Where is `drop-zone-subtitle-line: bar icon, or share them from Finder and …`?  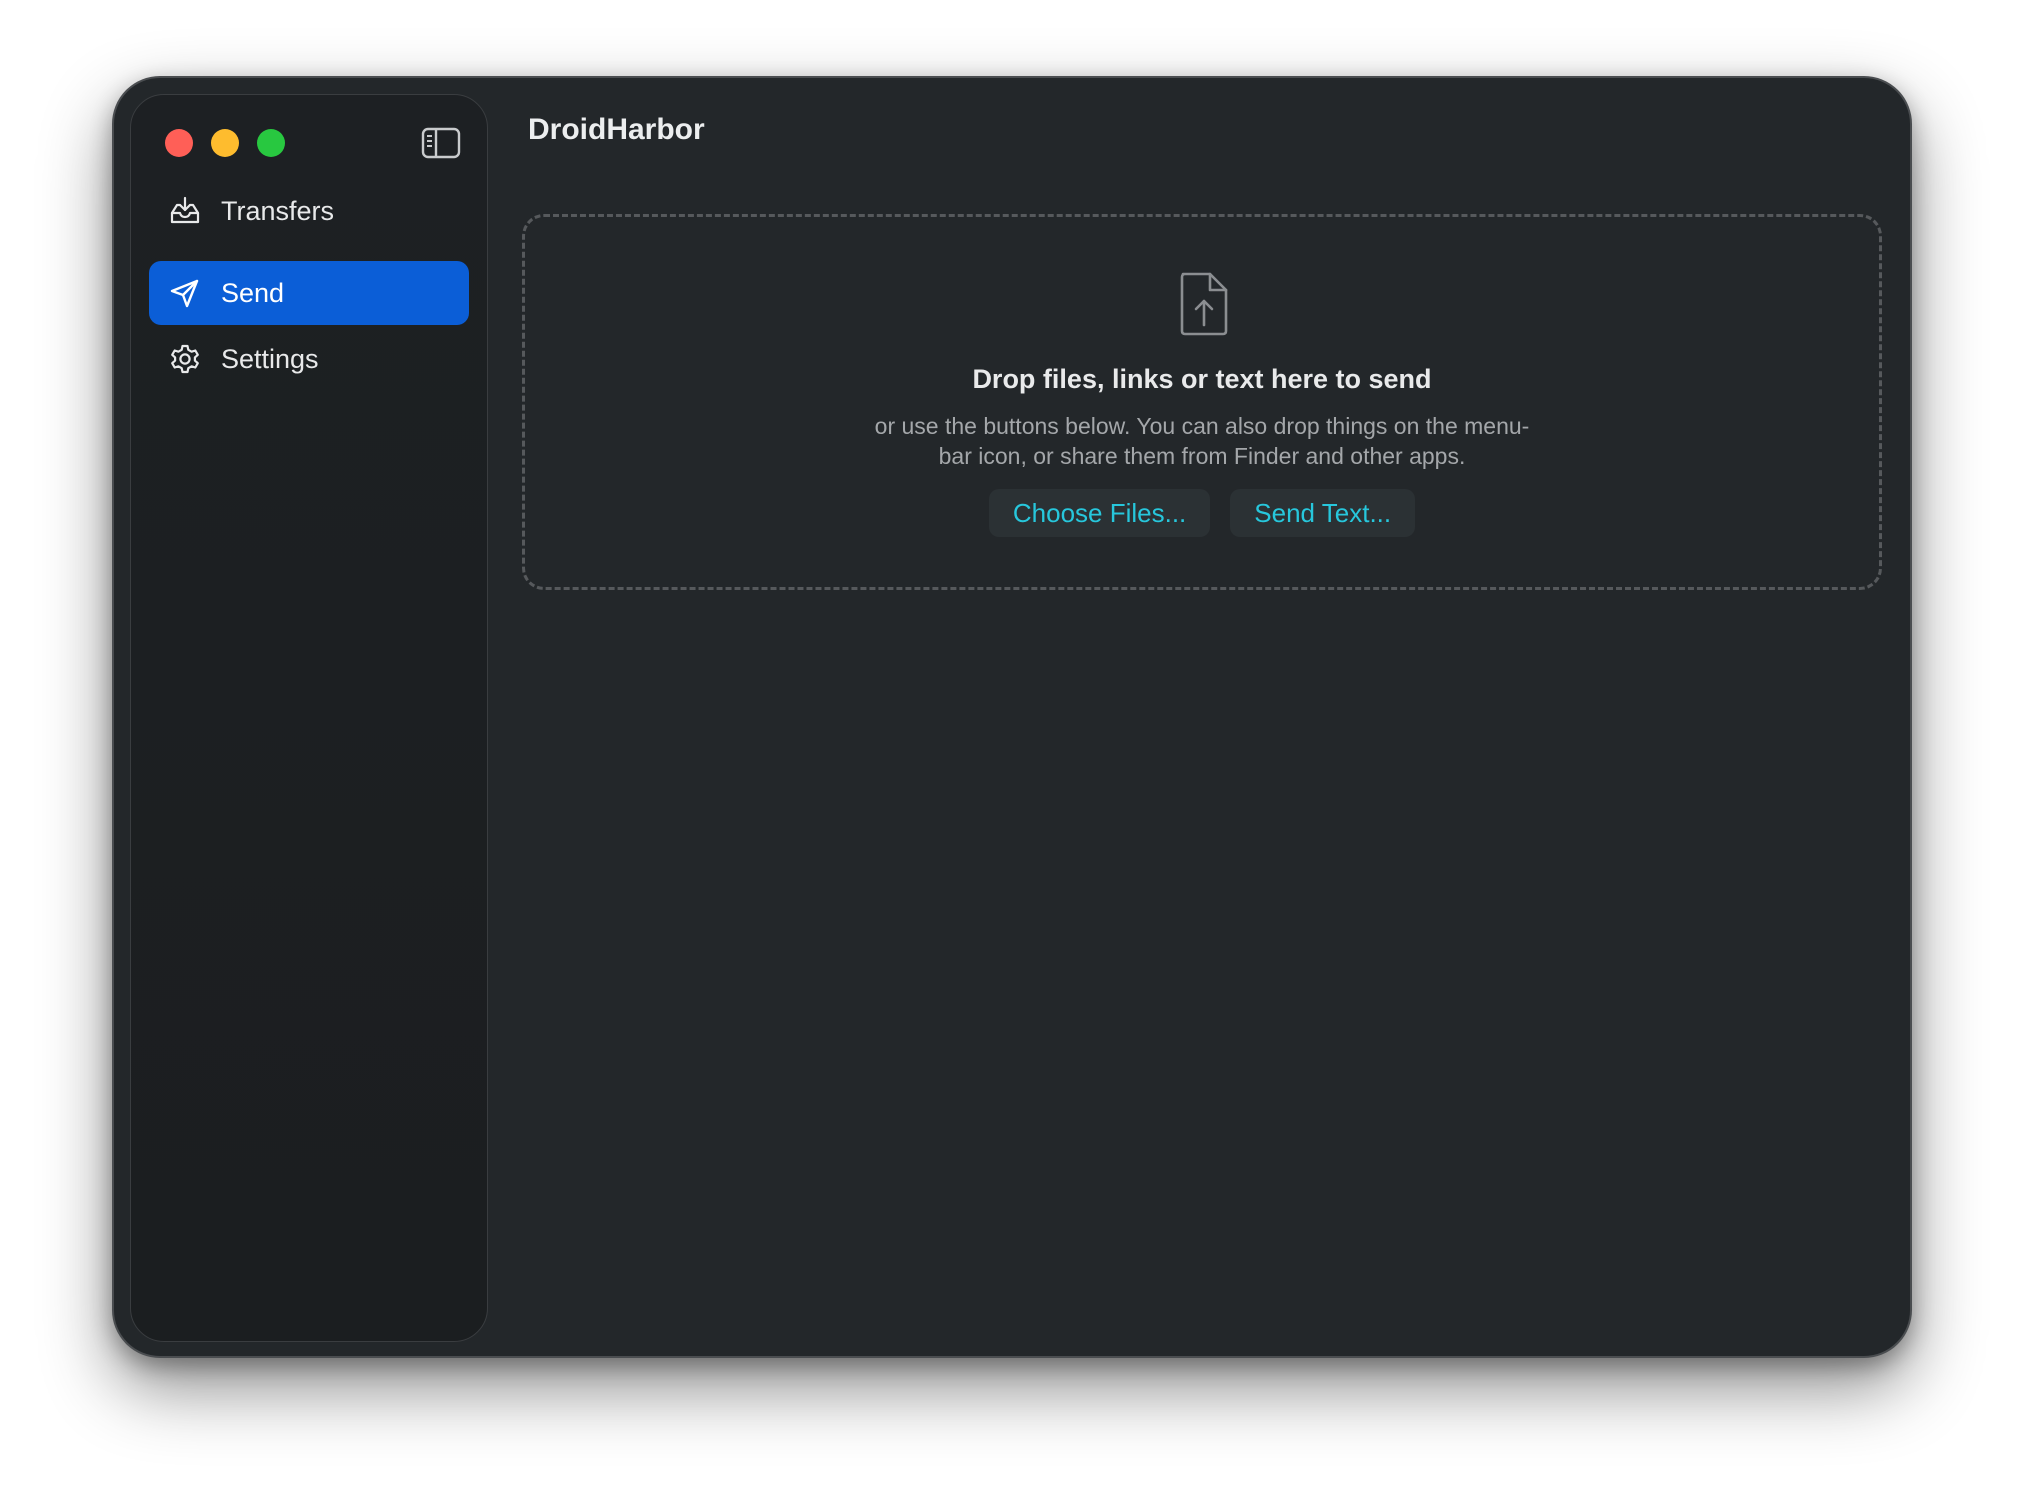 drop-zone-subtitle-line: bar icon, or share them from Finder and … is located at coordinates (1202, 456).